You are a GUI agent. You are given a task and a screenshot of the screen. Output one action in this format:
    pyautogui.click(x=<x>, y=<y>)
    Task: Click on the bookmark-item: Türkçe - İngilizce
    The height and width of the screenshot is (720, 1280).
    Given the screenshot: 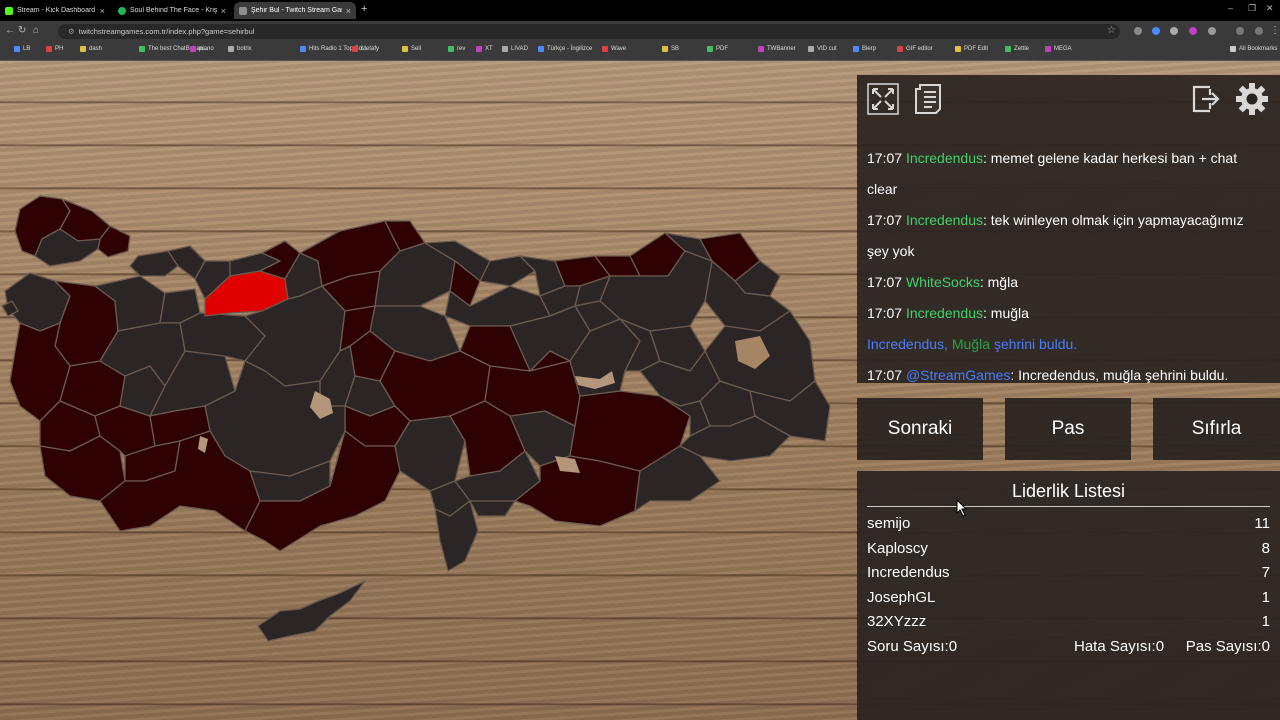 What is the action you would take?
    pyautogui.click(x=565, y=49)
    